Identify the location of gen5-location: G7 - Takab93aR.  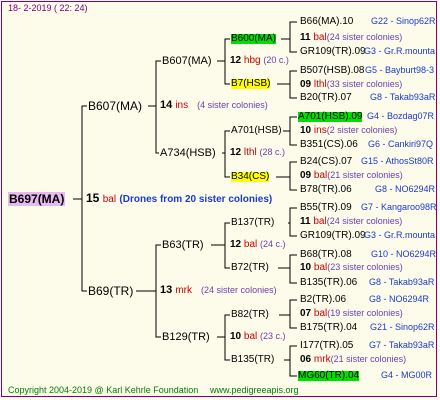
(402, 345).